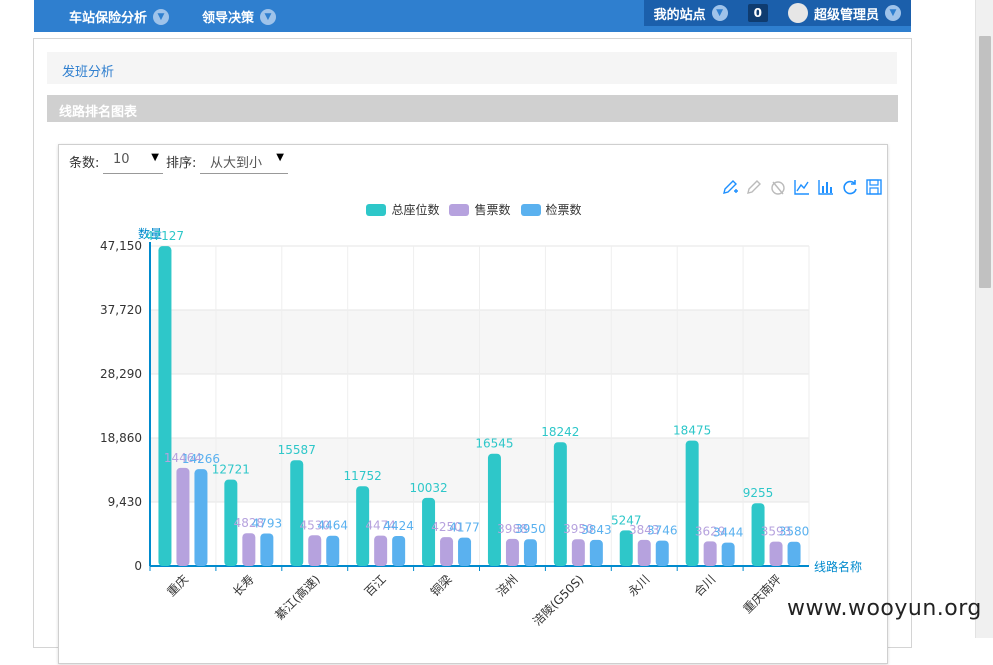 Image resolution: width=993 pixels, height=665 pixels. Describe the element at coordinates (797, 13) in the screenshot. I see `avatar` at that location.